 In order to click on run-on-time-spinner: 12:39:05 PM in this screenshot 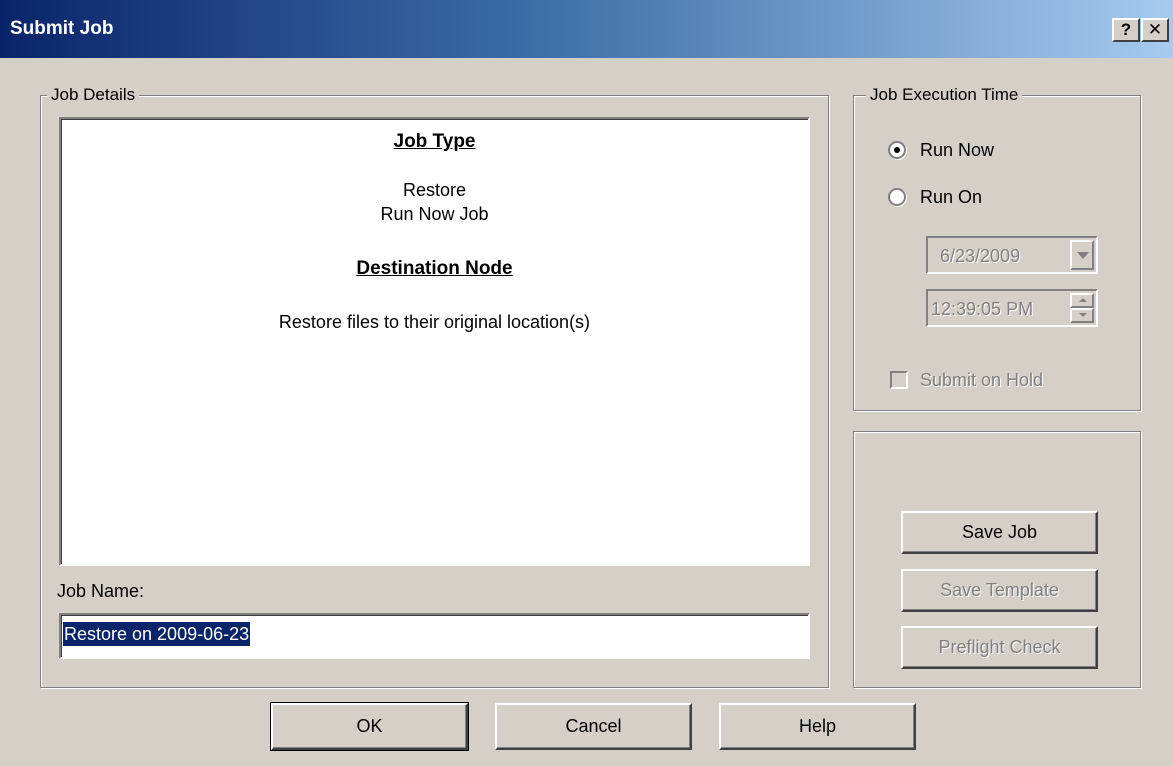, I will do `click(1012, 308)`.